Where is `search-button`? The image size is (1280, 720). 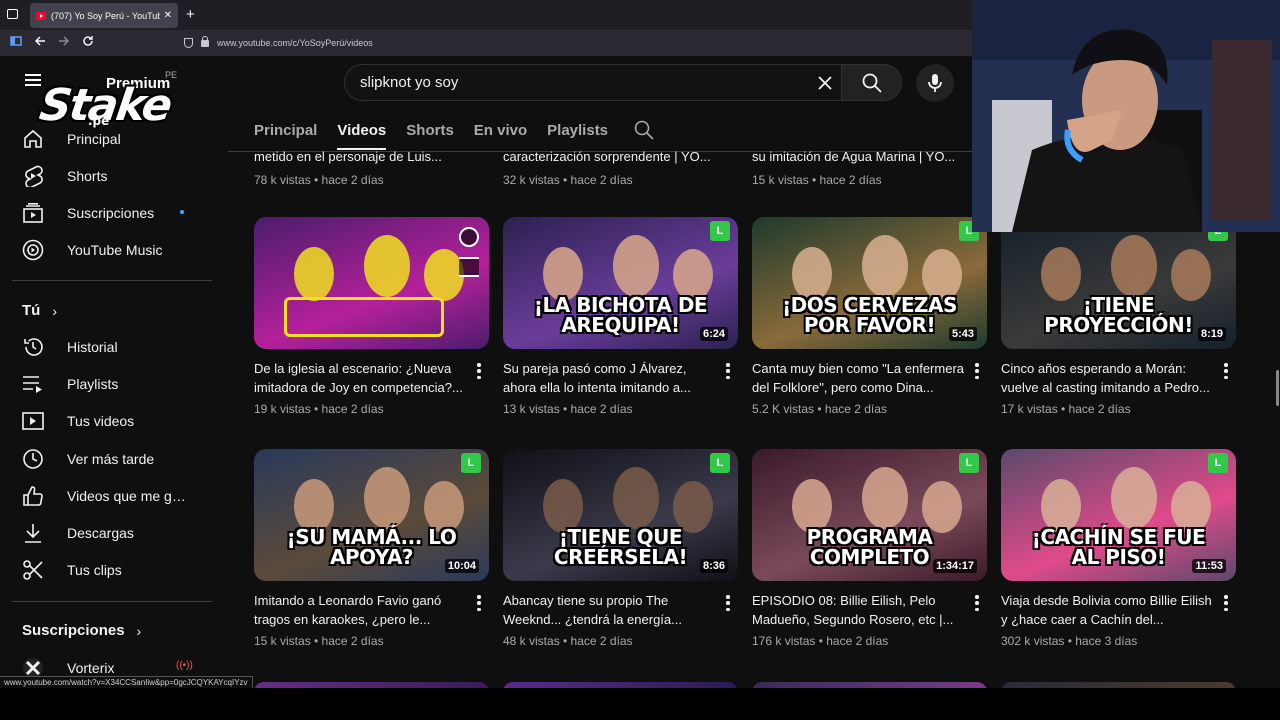 search-button is located at coordinates (872, 82).